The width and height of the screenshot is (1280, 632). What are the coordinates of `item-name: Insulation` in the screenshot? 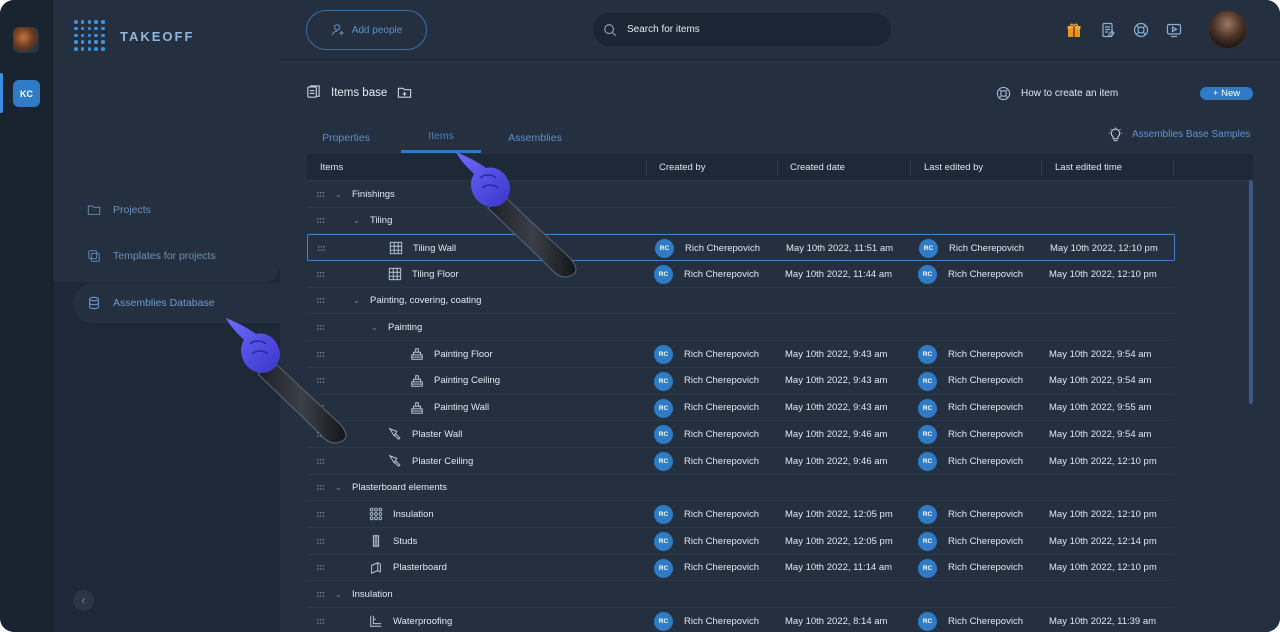 It's located at (413, 514).